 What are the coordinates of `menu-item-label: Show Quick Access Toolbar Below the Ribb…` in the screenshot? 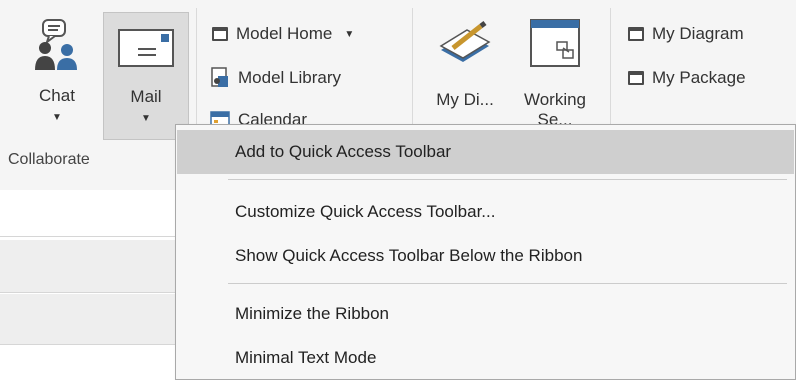 It's located at (409, 255).